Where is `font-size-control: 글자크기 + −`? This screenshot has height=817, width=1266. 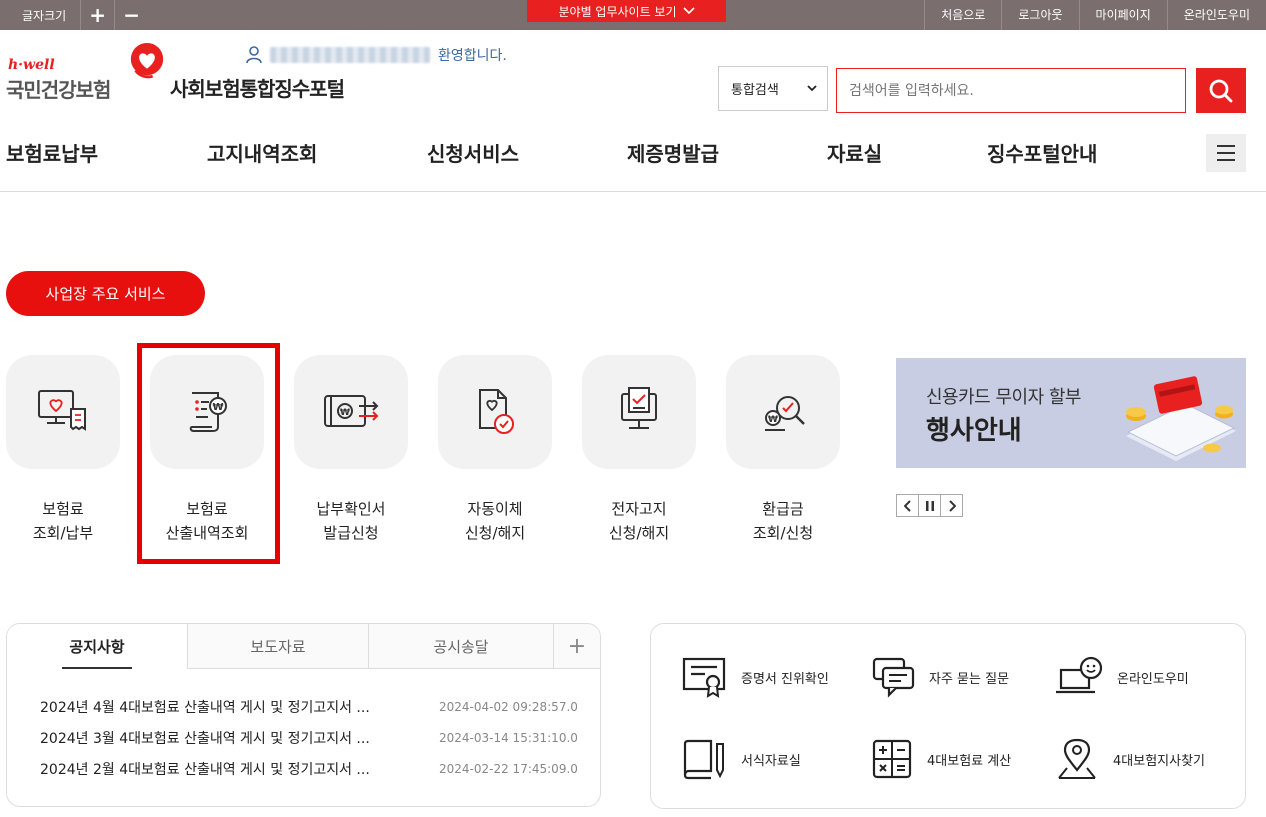 font-size-control: 글자크기 + − is located at coordinates (74, 15).